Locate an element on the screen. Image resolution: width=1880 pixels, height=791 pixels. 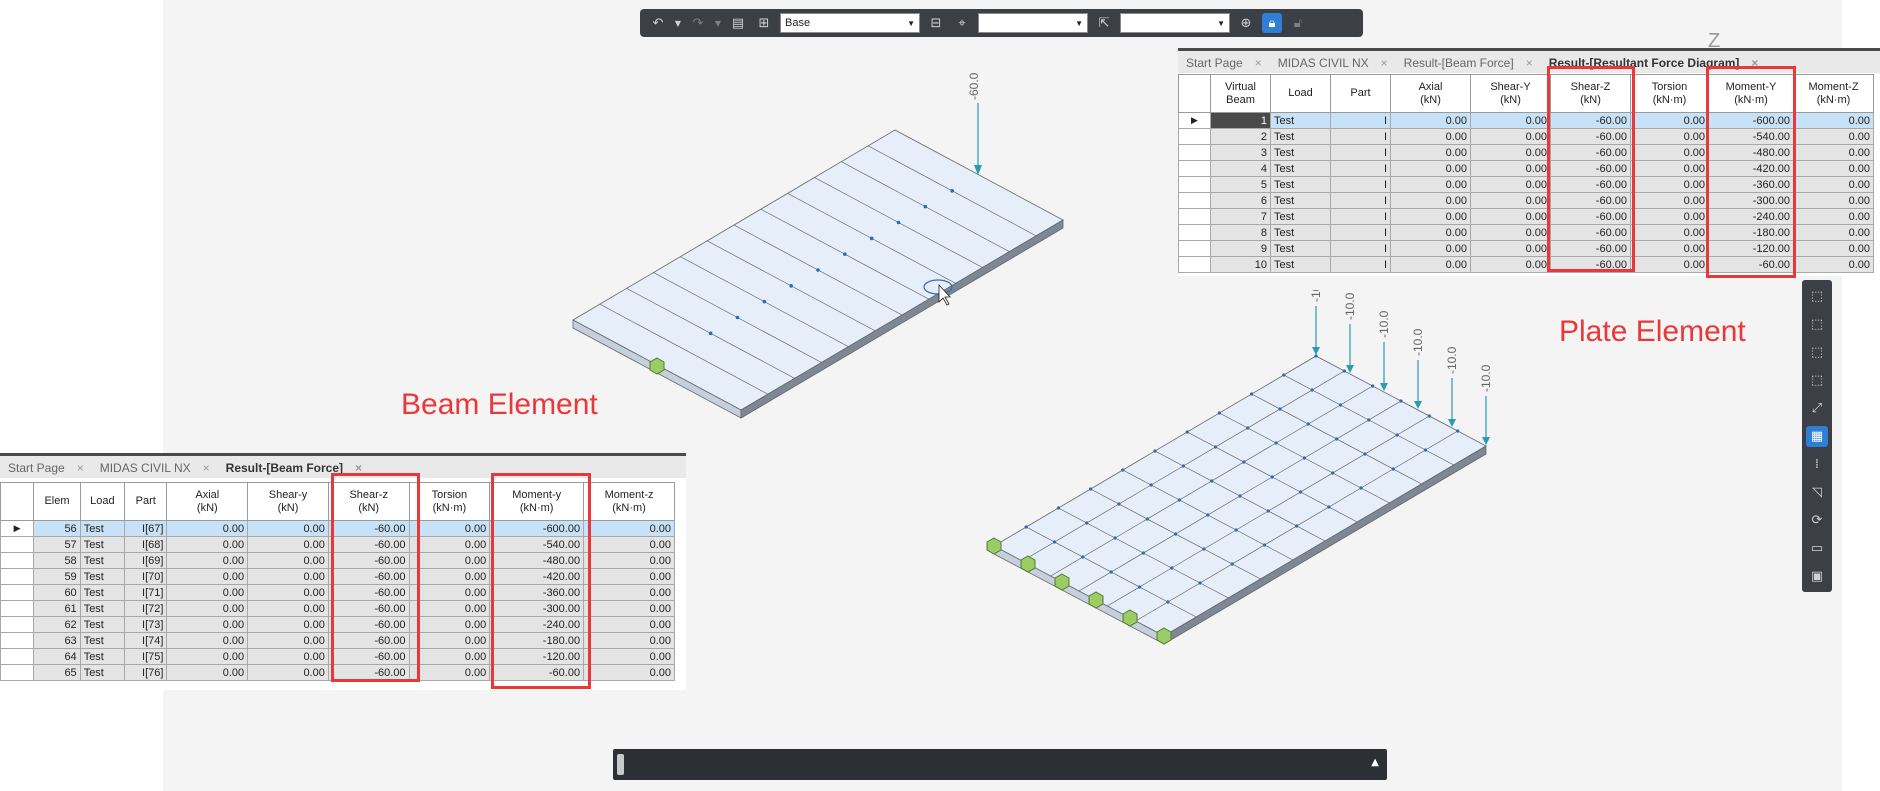
zoom-search-icon: ⊕ is located at coordinates (1246, 23).